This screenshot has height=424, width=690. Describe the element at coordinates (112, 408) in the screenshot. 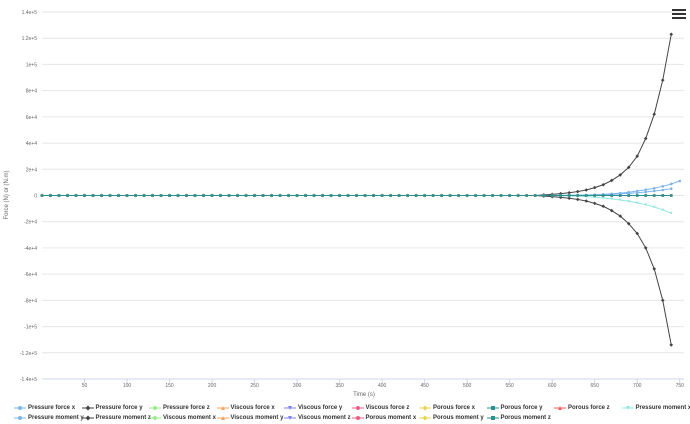

I see `legend-item: Pressure force y` at that location.